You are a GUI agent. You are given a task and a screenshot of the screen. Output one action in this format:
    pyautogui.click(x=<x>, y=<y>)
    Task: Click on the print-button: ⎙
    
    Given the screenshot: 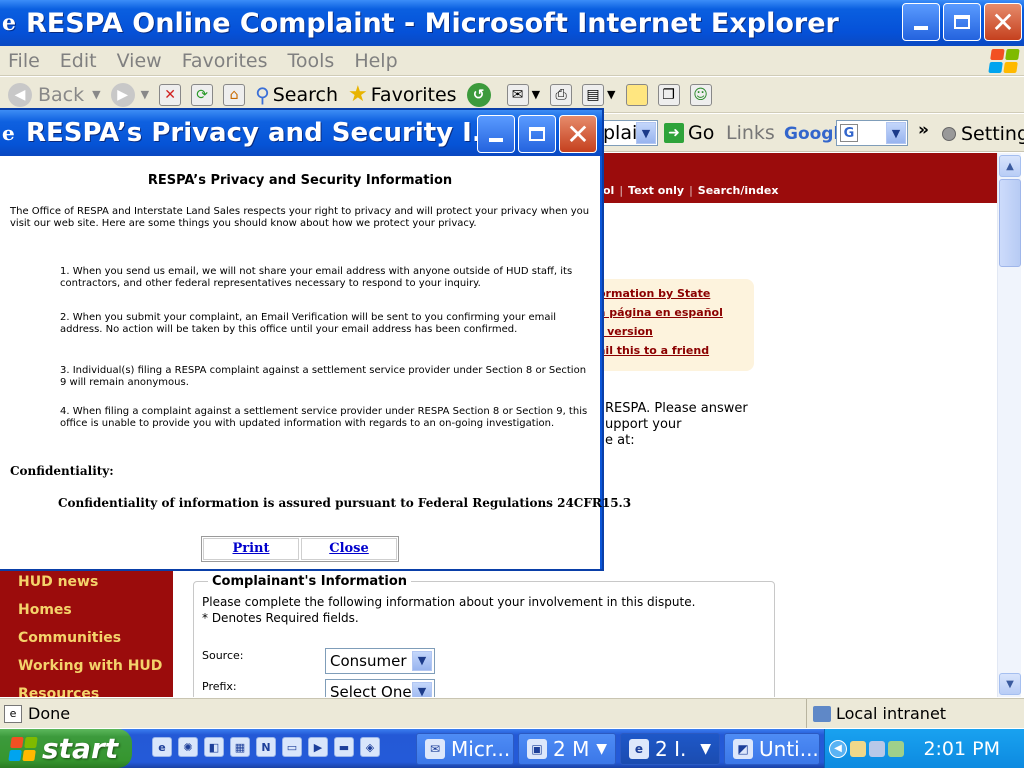 What is the action you would take?
    pyautogui.click(x=561, y=94)
    